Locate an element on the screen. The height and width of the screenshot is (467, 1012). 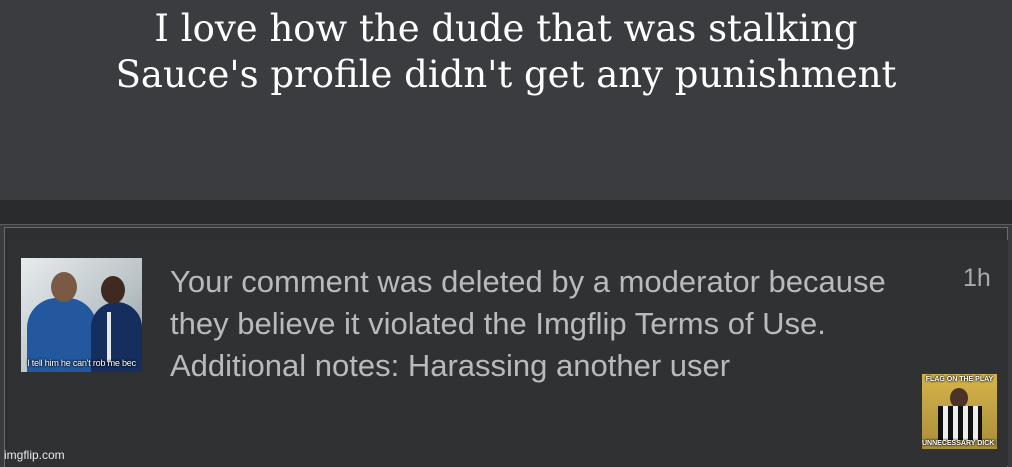
thumbnail-caption: I tell him he can't rob me bec is located at coordinates (81, 363).